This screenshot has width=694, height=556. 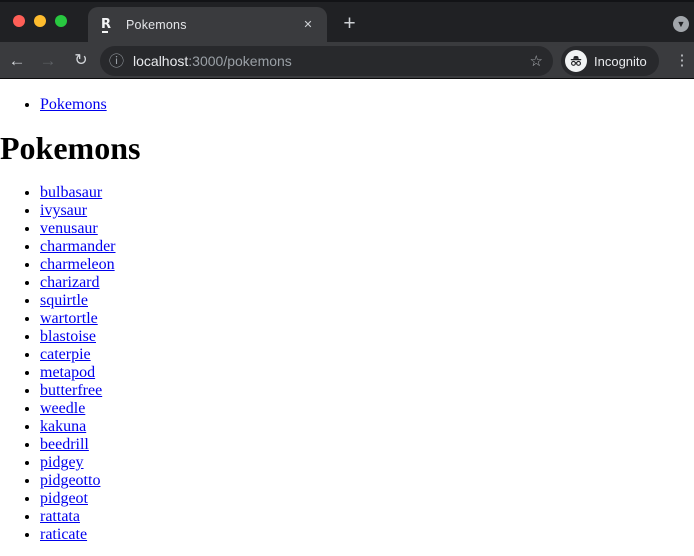 What do you see at coordinates (65, 354) in the screenshot?
I see `pokemon-link: caterpie` at bounding box center [65, 354].